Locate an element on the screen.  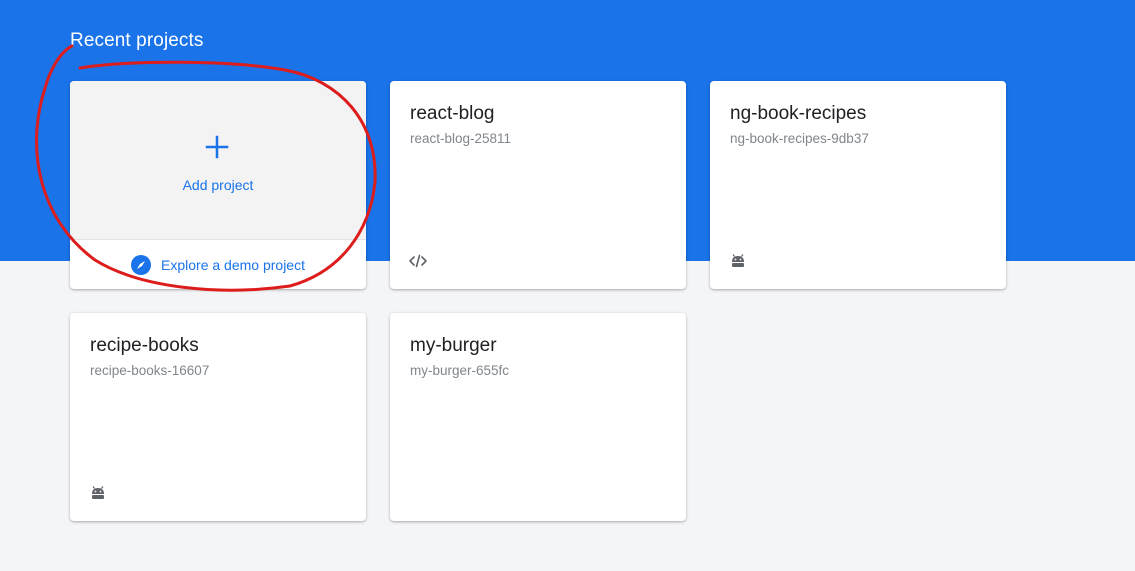
add-project-label: Add project is located at coordinates (218, 185).